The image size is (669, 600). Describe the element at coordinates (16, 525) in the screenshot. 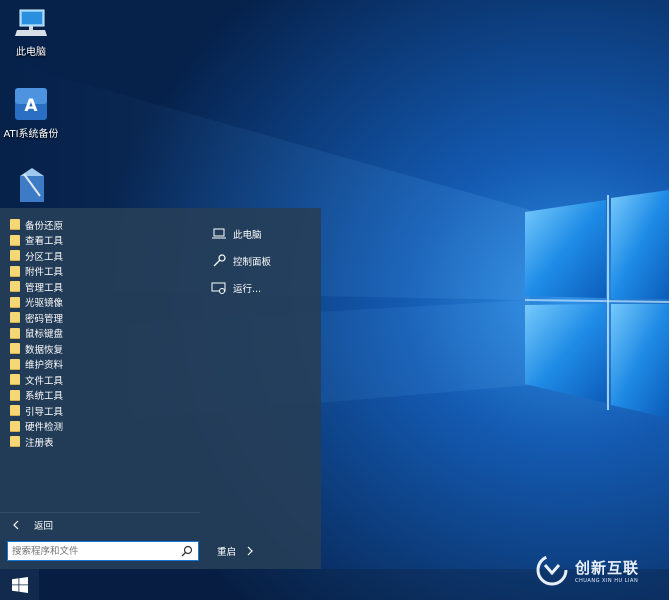

I see `chevron-left-icon` at that location.